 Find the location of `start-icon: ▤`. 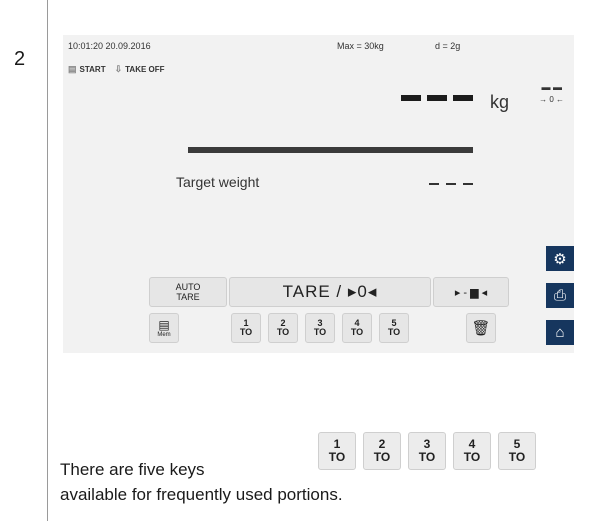

start-icon: ▤ is located at coordinates (72, 69).